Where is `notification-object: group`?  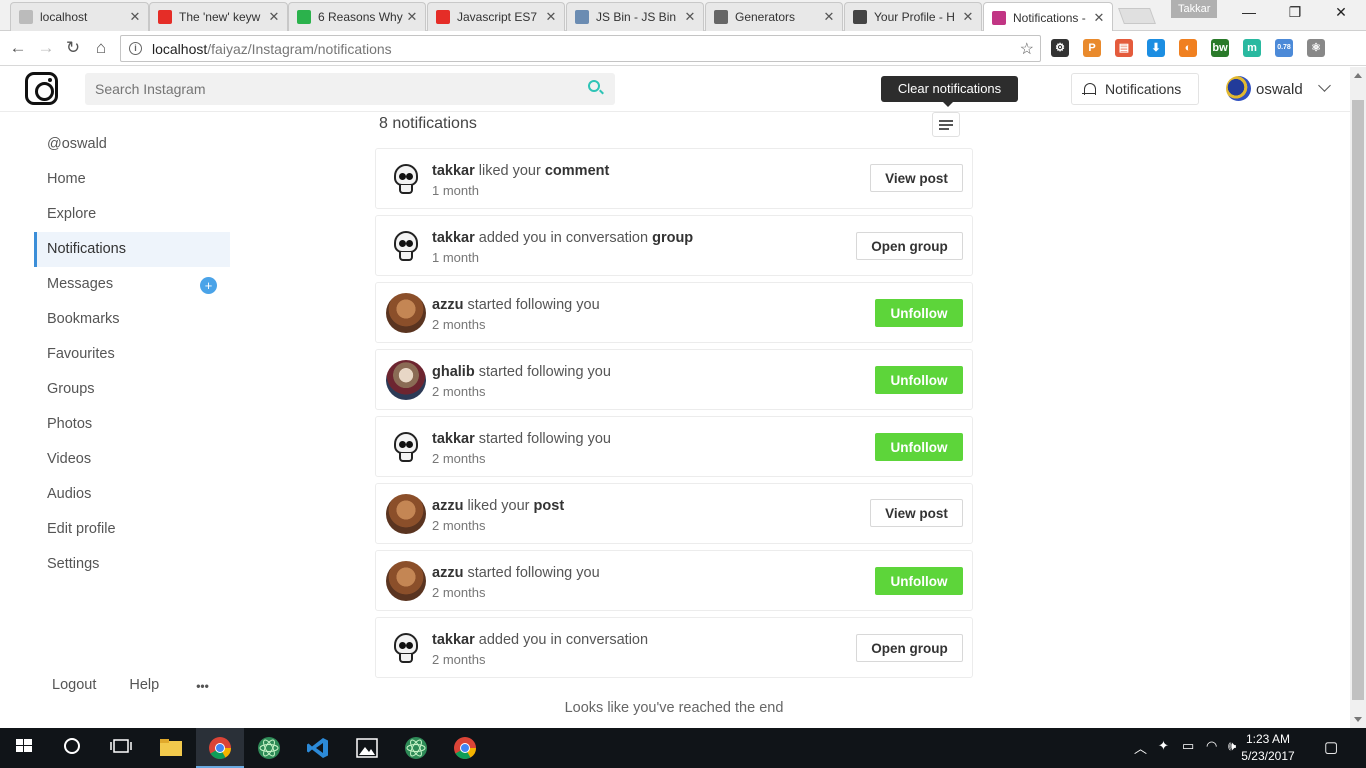 notification-object: group is located at coordinates (672, 238).